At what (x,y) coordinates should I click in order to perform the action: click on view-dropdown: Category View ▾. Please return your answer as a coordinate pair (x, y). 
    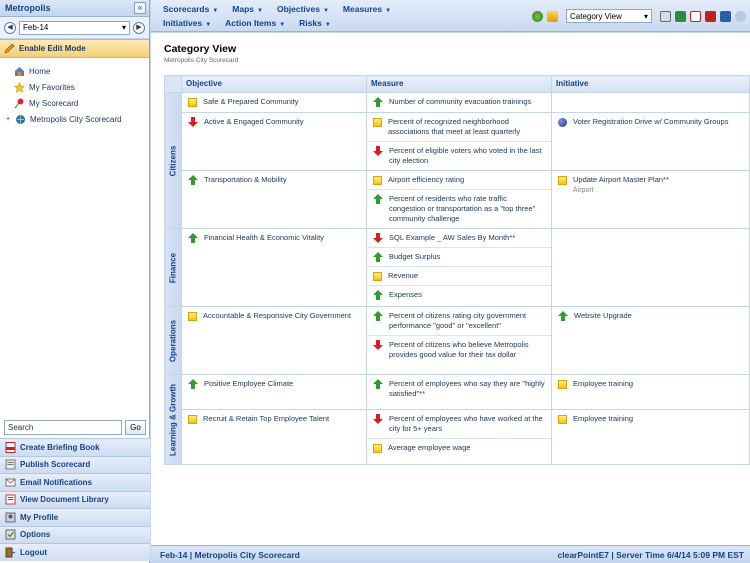
    Looking at the image, I should click on (609, 16).